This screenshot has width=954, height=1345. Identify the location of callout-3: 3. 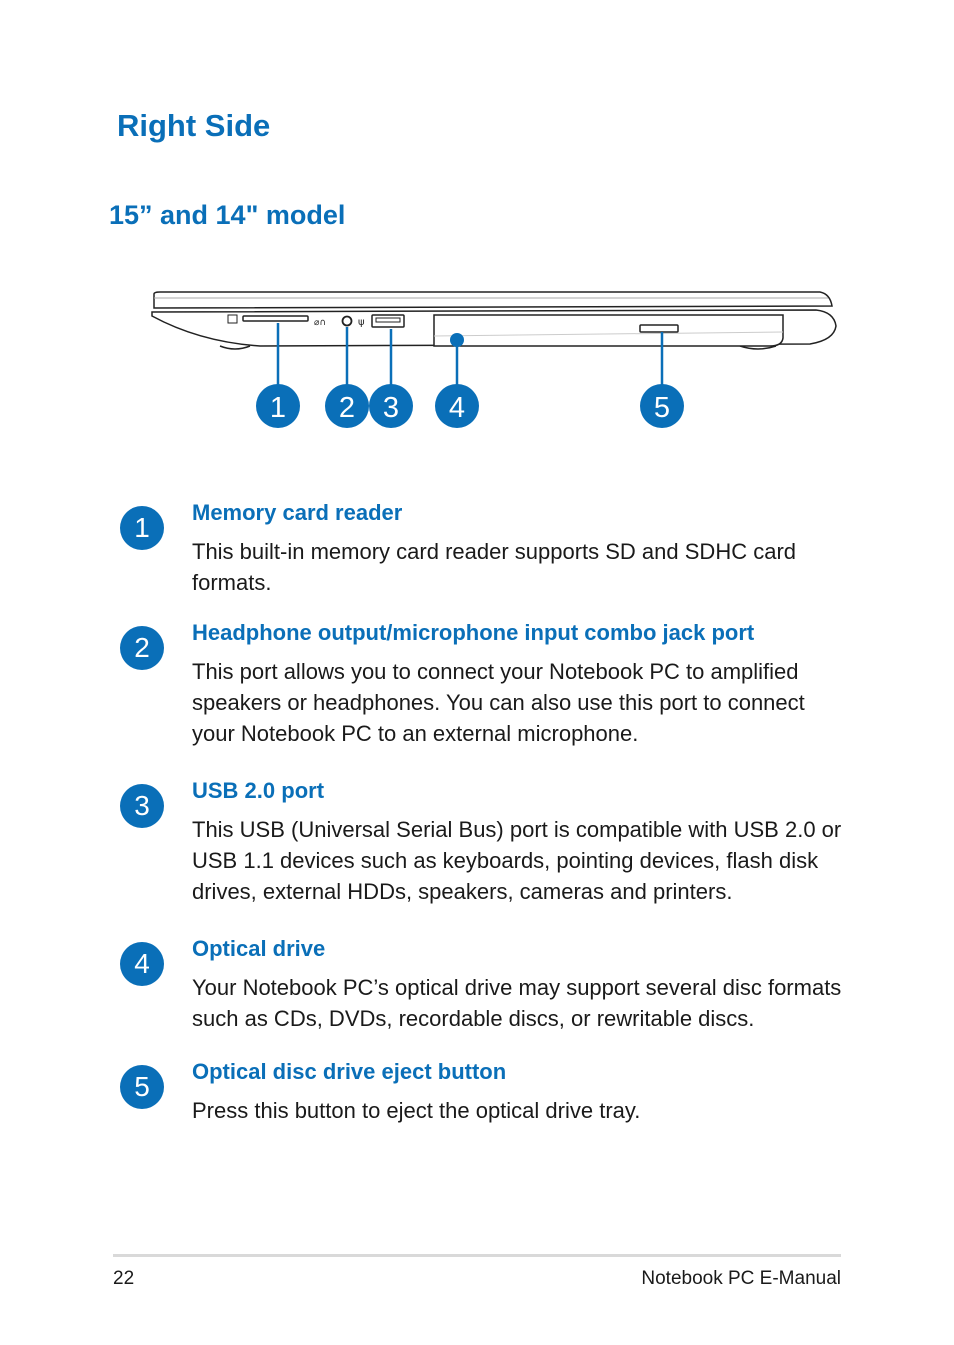
(391, 406).